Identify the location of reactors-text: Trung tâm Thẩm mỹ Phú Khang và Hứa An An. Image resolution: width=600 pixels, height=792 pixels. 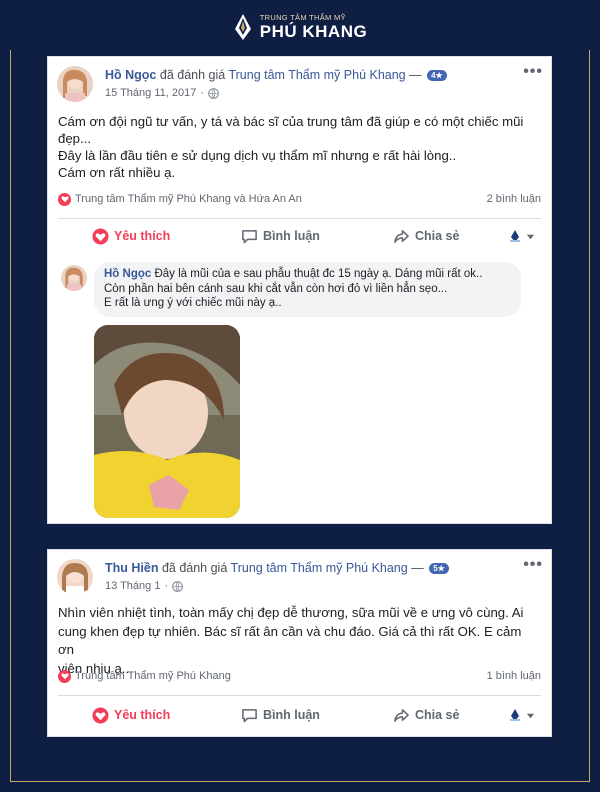
(188, 199).